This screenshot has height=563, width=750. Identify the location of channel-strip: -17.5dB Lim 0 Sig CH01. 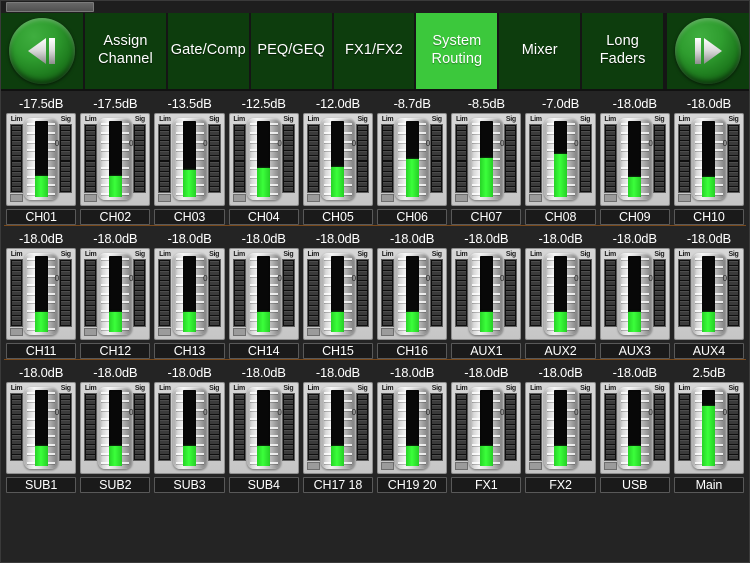
(41, 159).